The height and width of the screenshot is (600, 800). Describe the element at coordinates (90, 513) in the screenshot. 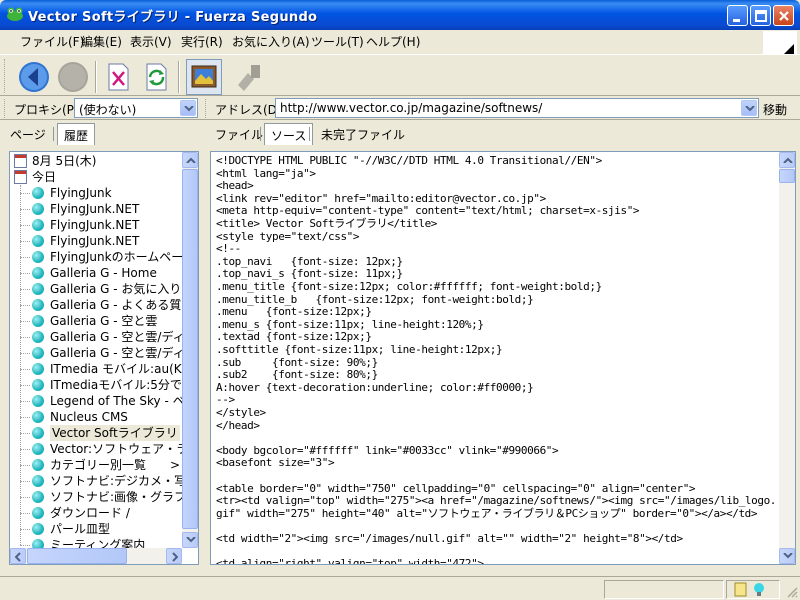

I see `history-item-label: ダウンロード /` at that location.